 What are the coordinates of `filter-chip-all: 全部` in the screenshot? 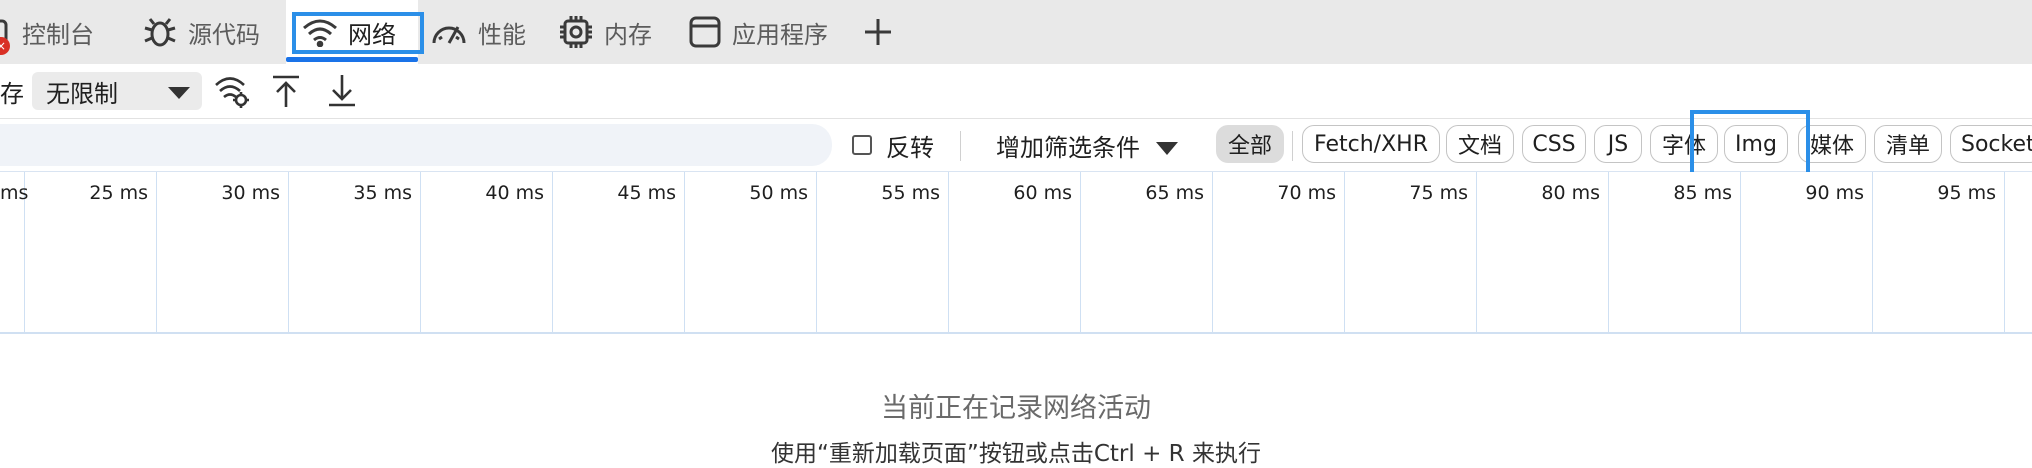 It's located at (1250, 144).